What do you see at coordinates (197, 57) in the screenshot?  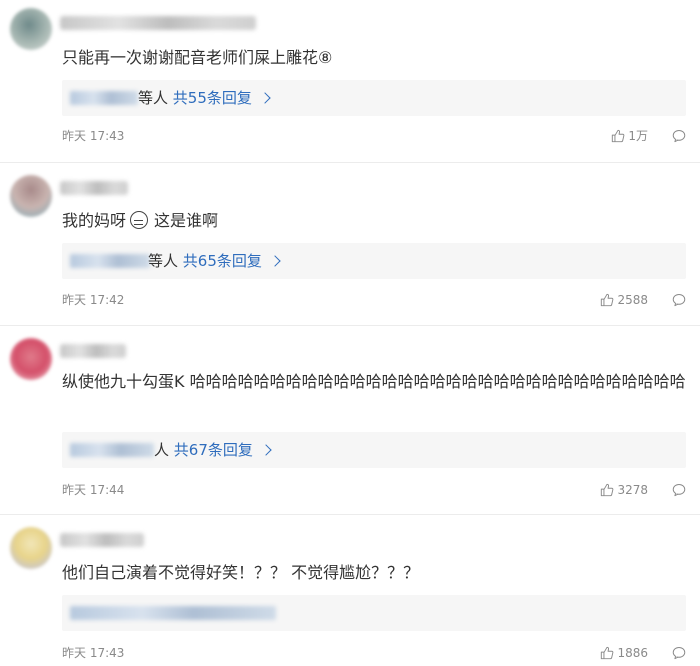 I see `comment-text: 只能再一次谢谢配音老师们屎上雕花⑧` at bounding box center [197, 57].